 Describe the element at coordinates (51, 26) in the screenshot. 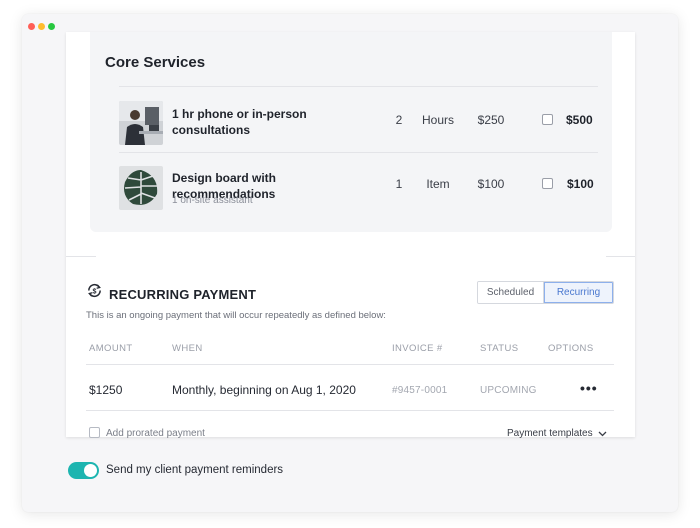

I see `window-maximize-dot` at that location.